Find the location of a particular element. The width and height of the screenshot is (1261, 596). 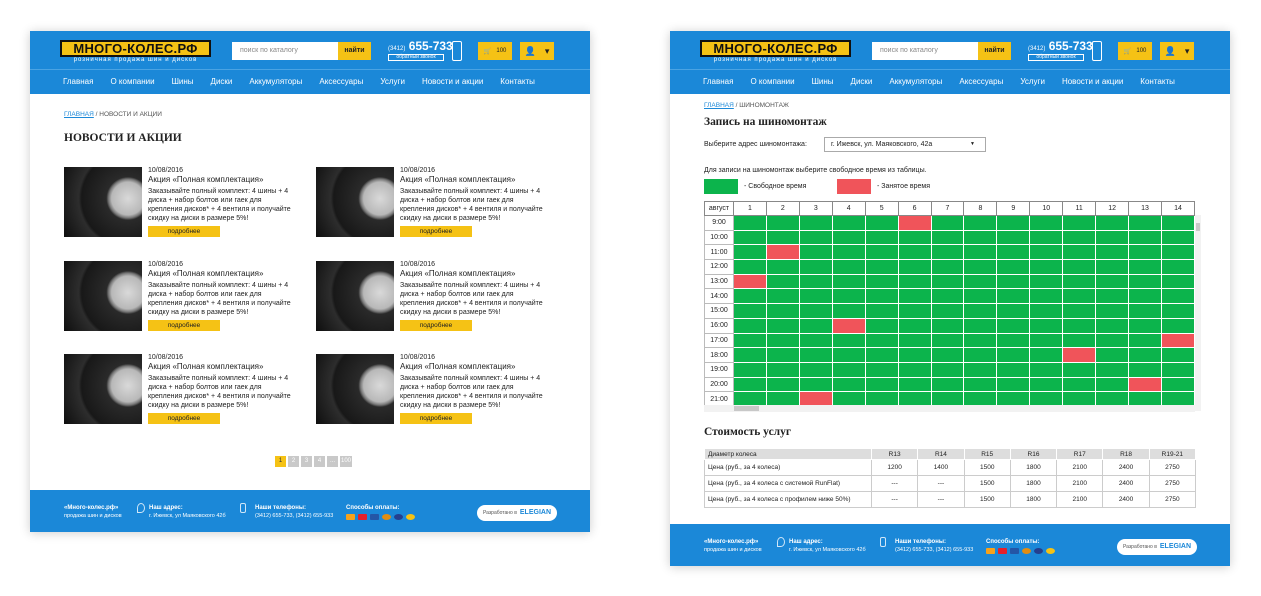

page-button: 1 is located at coordinates (280, 461).